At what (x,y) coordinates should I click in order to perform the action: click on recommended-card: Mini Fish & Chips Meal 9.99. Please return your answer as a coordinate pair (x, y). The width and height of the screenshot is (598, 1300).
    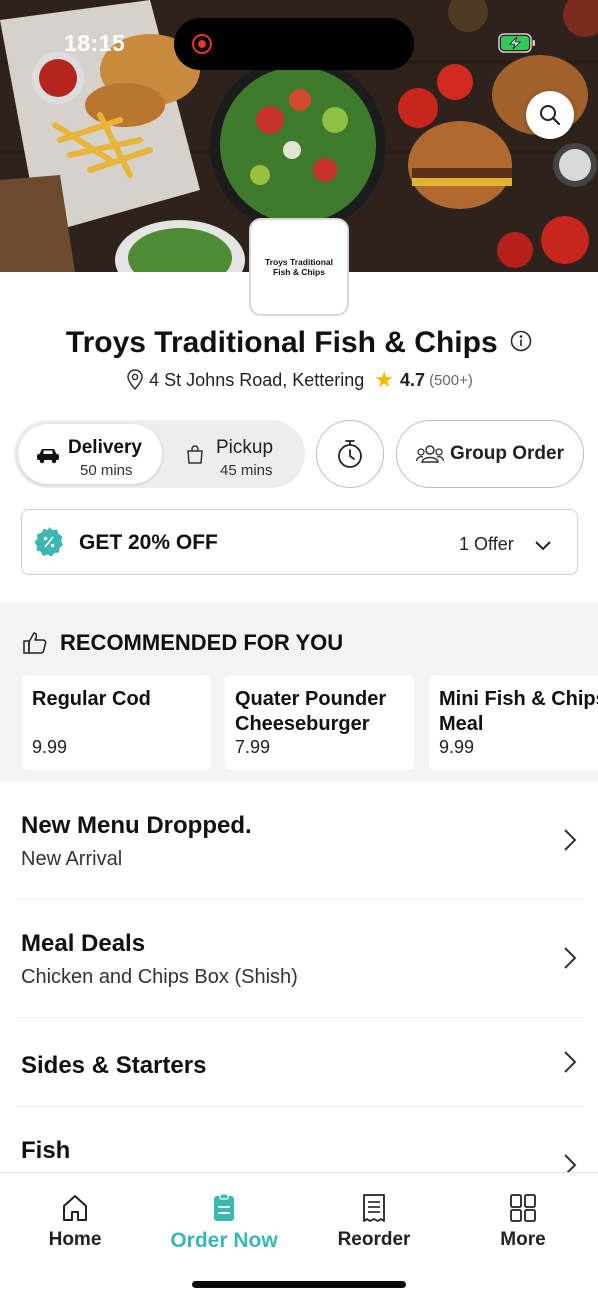
    Looking at the image, I should click on (513, 722).